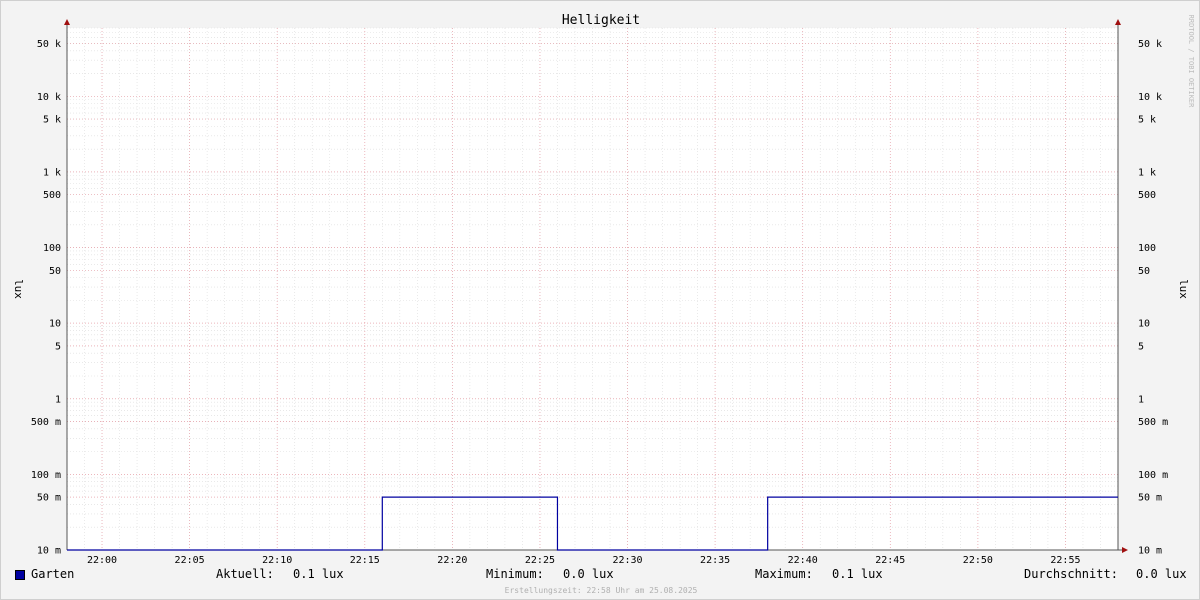 Image resolution: width=1200 pixels, height=600 pixels. I want to click on minimum-value: 0.0 lux, so click(588, 574).